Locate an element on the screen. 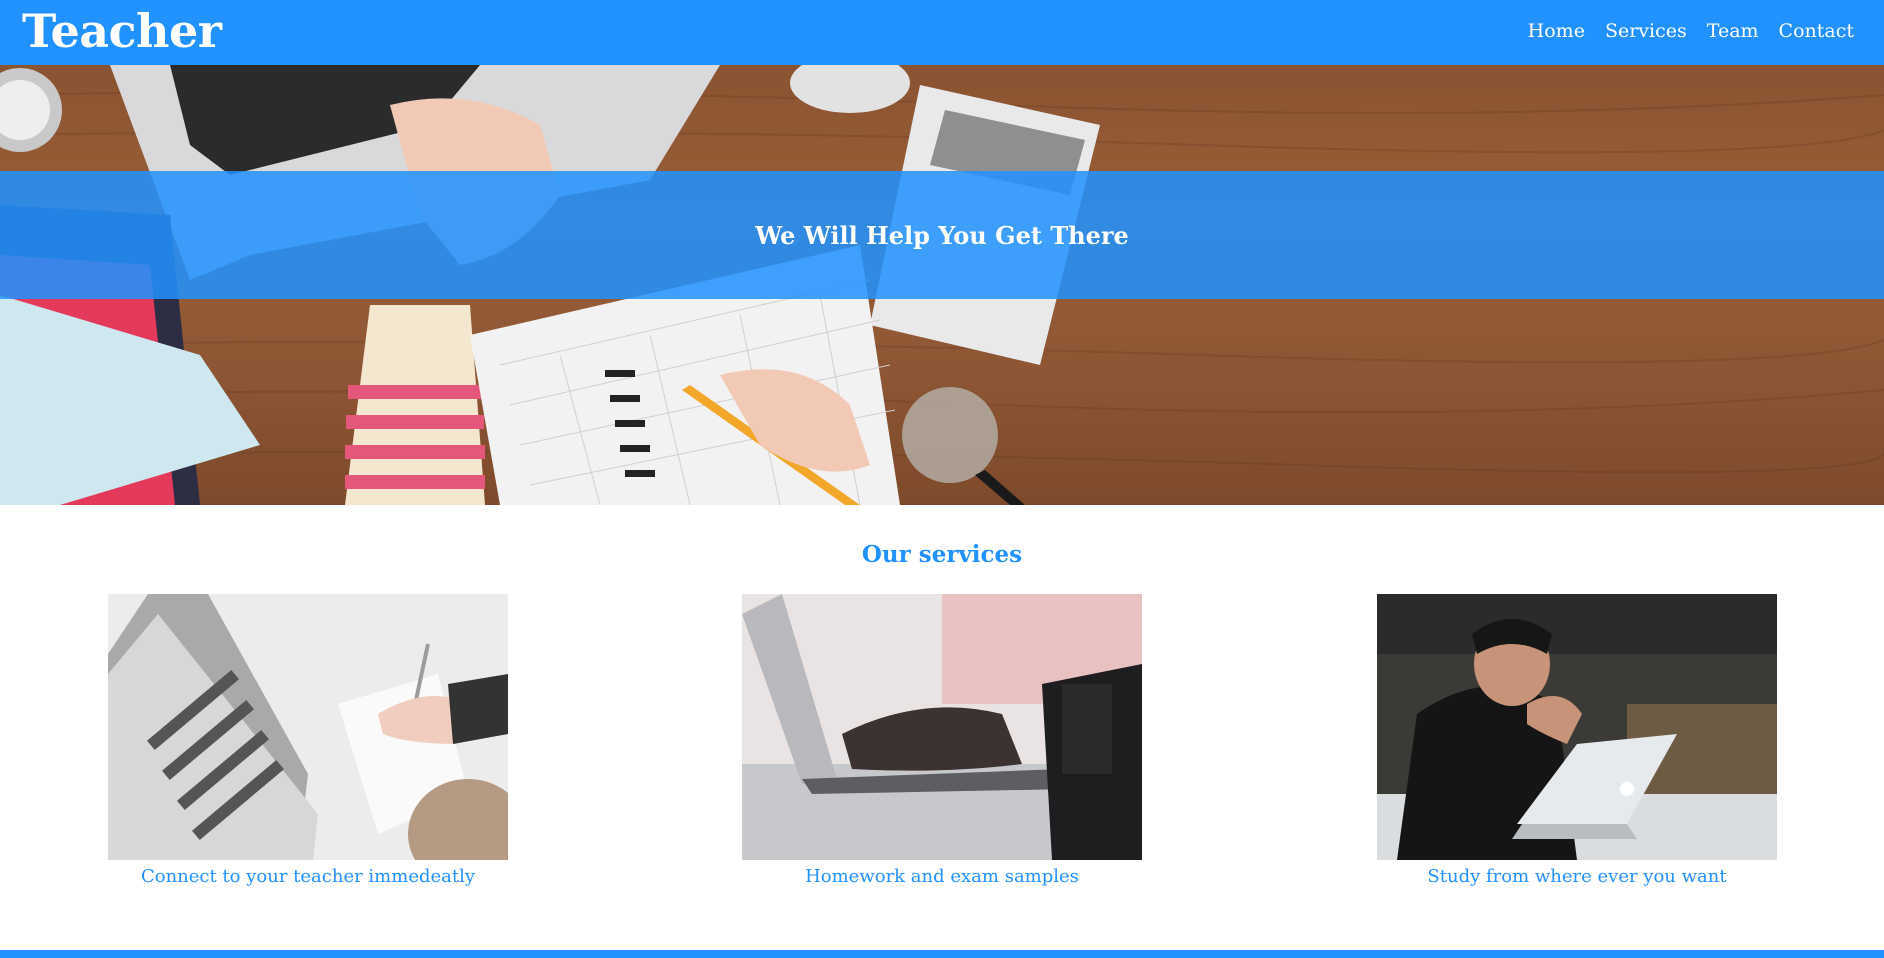 Image resolution: width=1884 pixels, height=958 pixels. service-image-laptop-writing is located at coordinates (308, 727).